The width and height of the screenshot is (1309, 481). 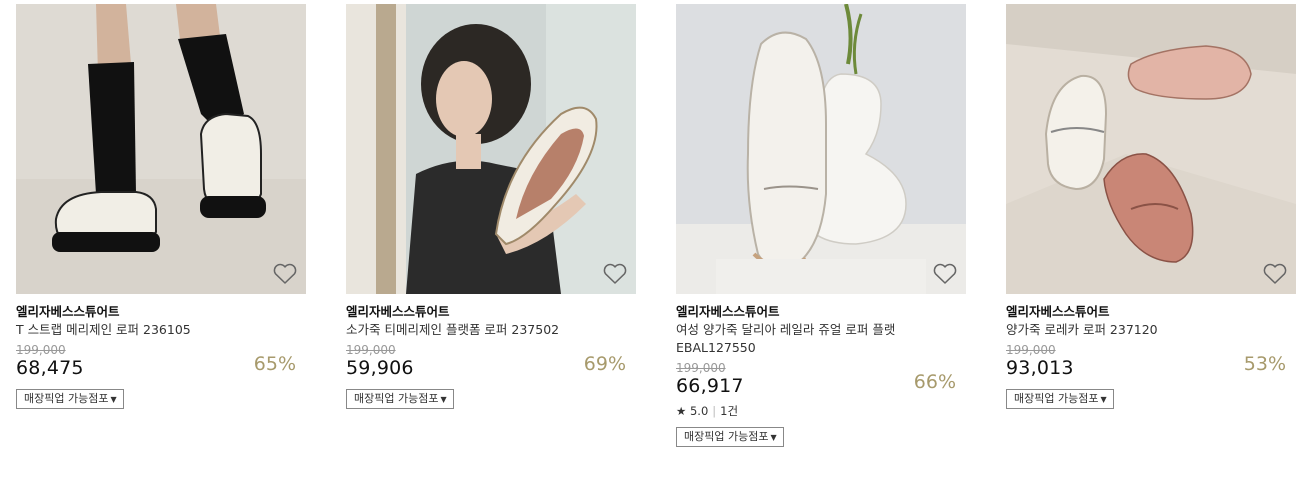 I want to click on product-title: 여성 양가죽 달리아 레일라 쥬얼 로퍼 플랫, so click(x=821, y=330).